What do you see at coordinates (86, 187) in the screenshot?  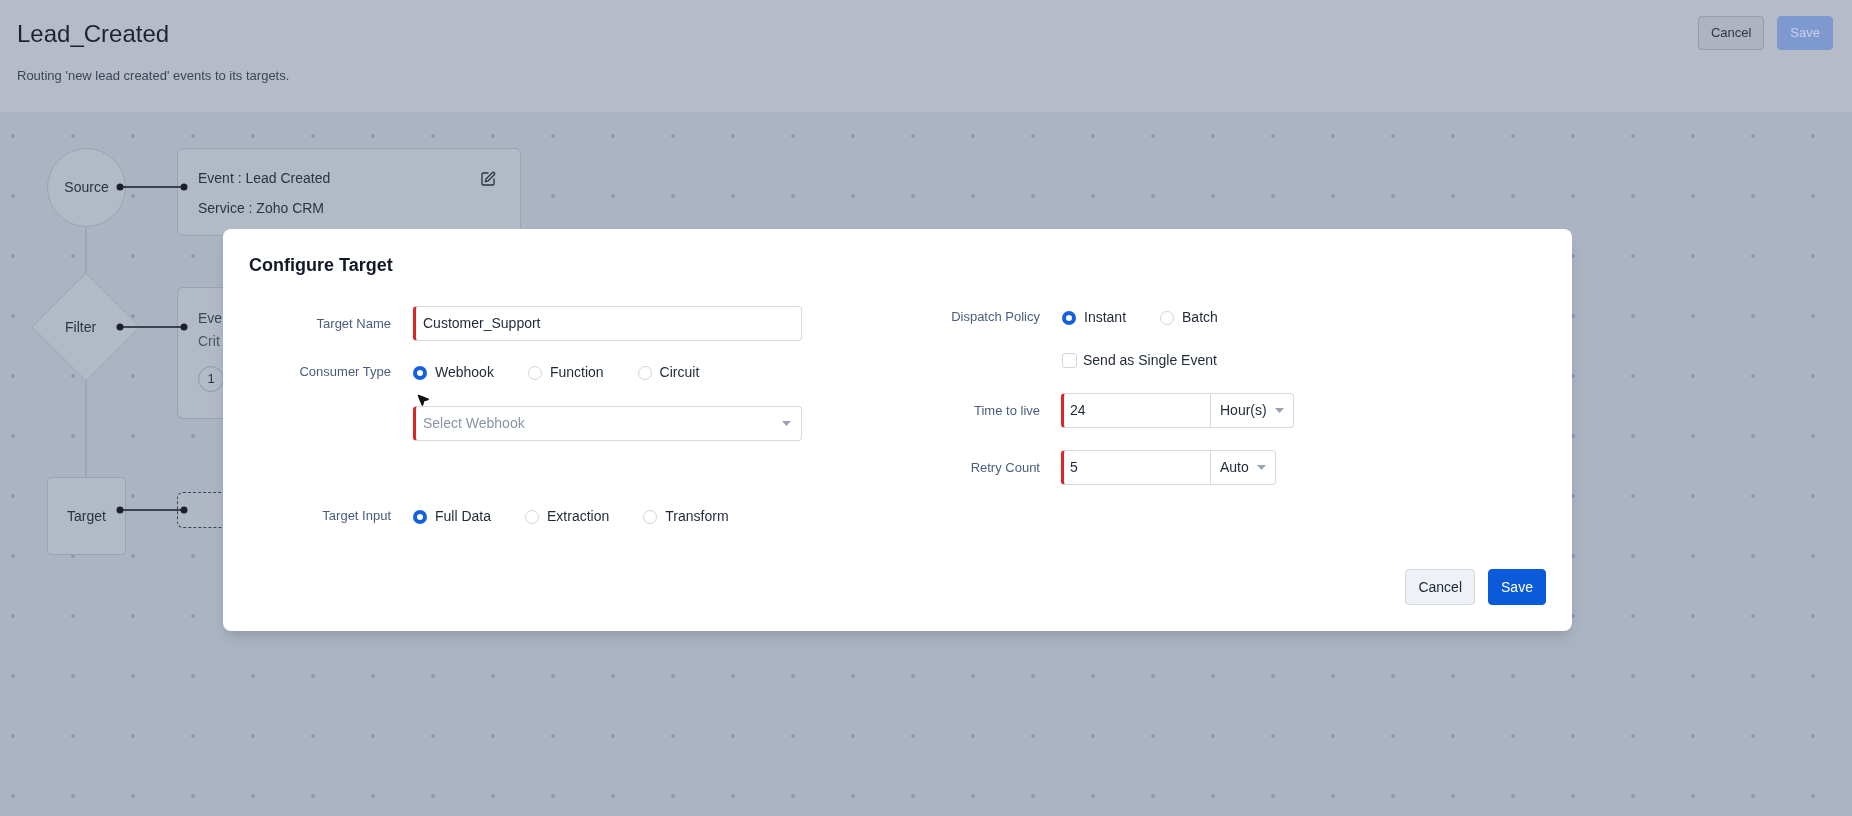 I see `source-node: Source` at bounding box center [86, 187].